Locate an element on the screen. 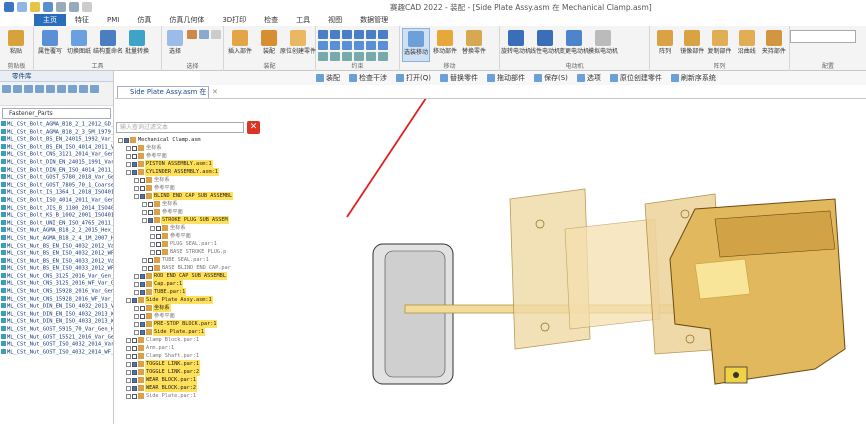 The image size is (866, 425). tab-pmi: PMI is located at coordinates (113, 20).